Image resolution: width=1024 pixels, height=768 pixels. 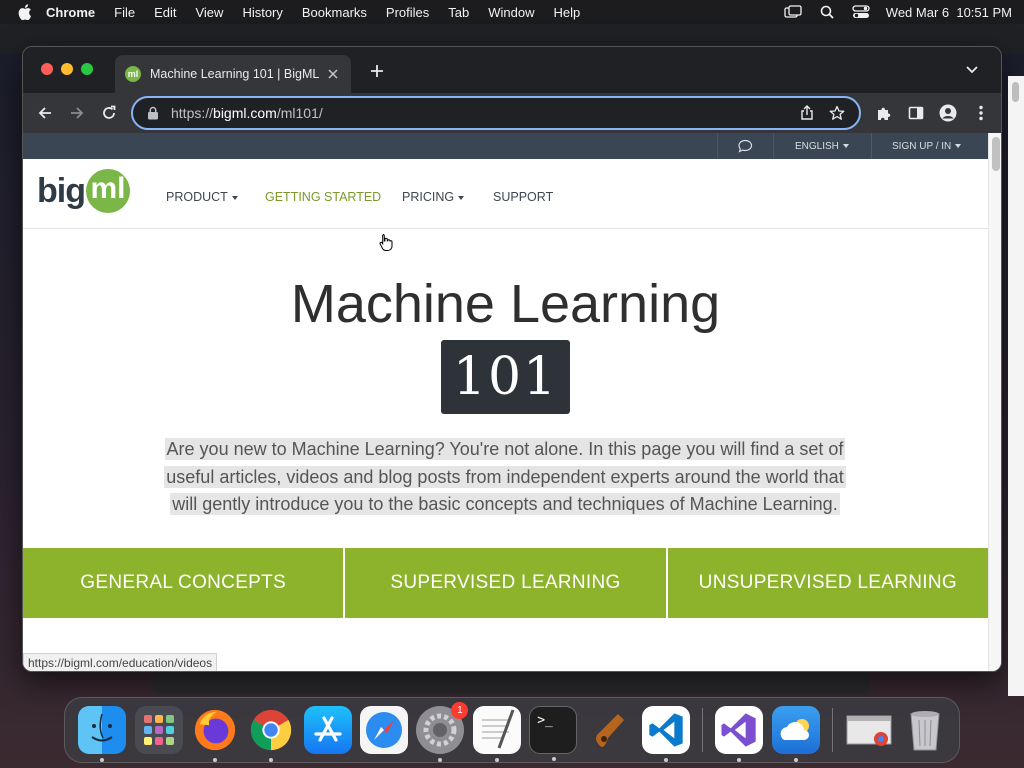 What do you see at coordinates (927, 146) in the screenshot?
I see `sign-up-in-link: SIGN UP / IN` at bounding box center [927, 146].